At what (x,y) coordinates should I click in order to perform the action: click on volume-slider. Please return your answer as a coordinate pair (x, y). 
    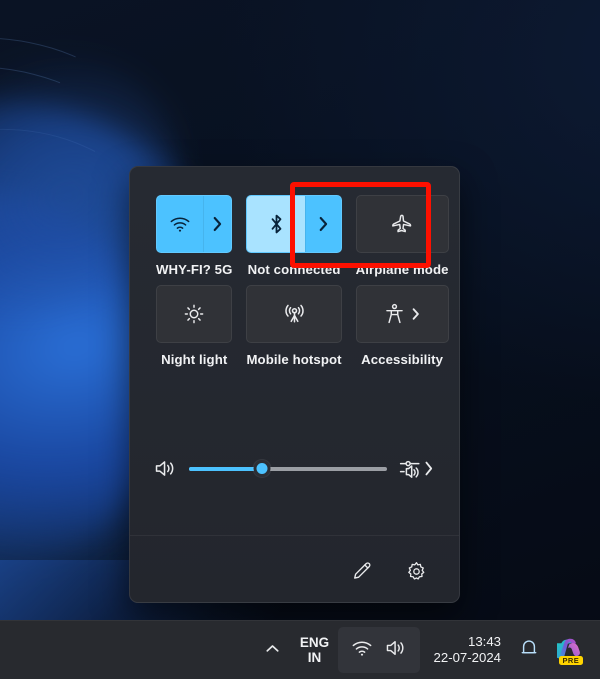
    Looking at the image, I should click on (288, 469).